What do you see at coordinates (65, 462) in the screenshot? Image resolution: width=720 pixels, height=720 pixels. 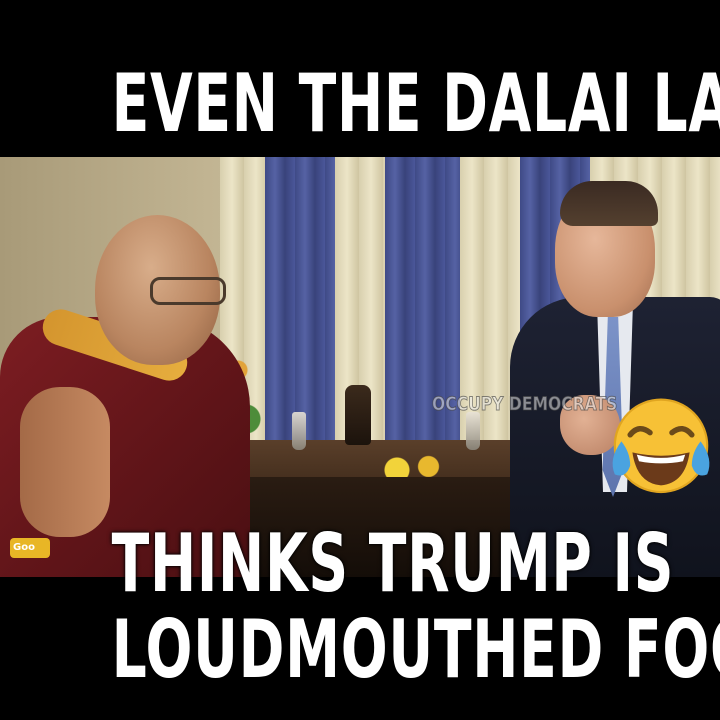 I see `monk-arm` at bounding box center [65, 462].